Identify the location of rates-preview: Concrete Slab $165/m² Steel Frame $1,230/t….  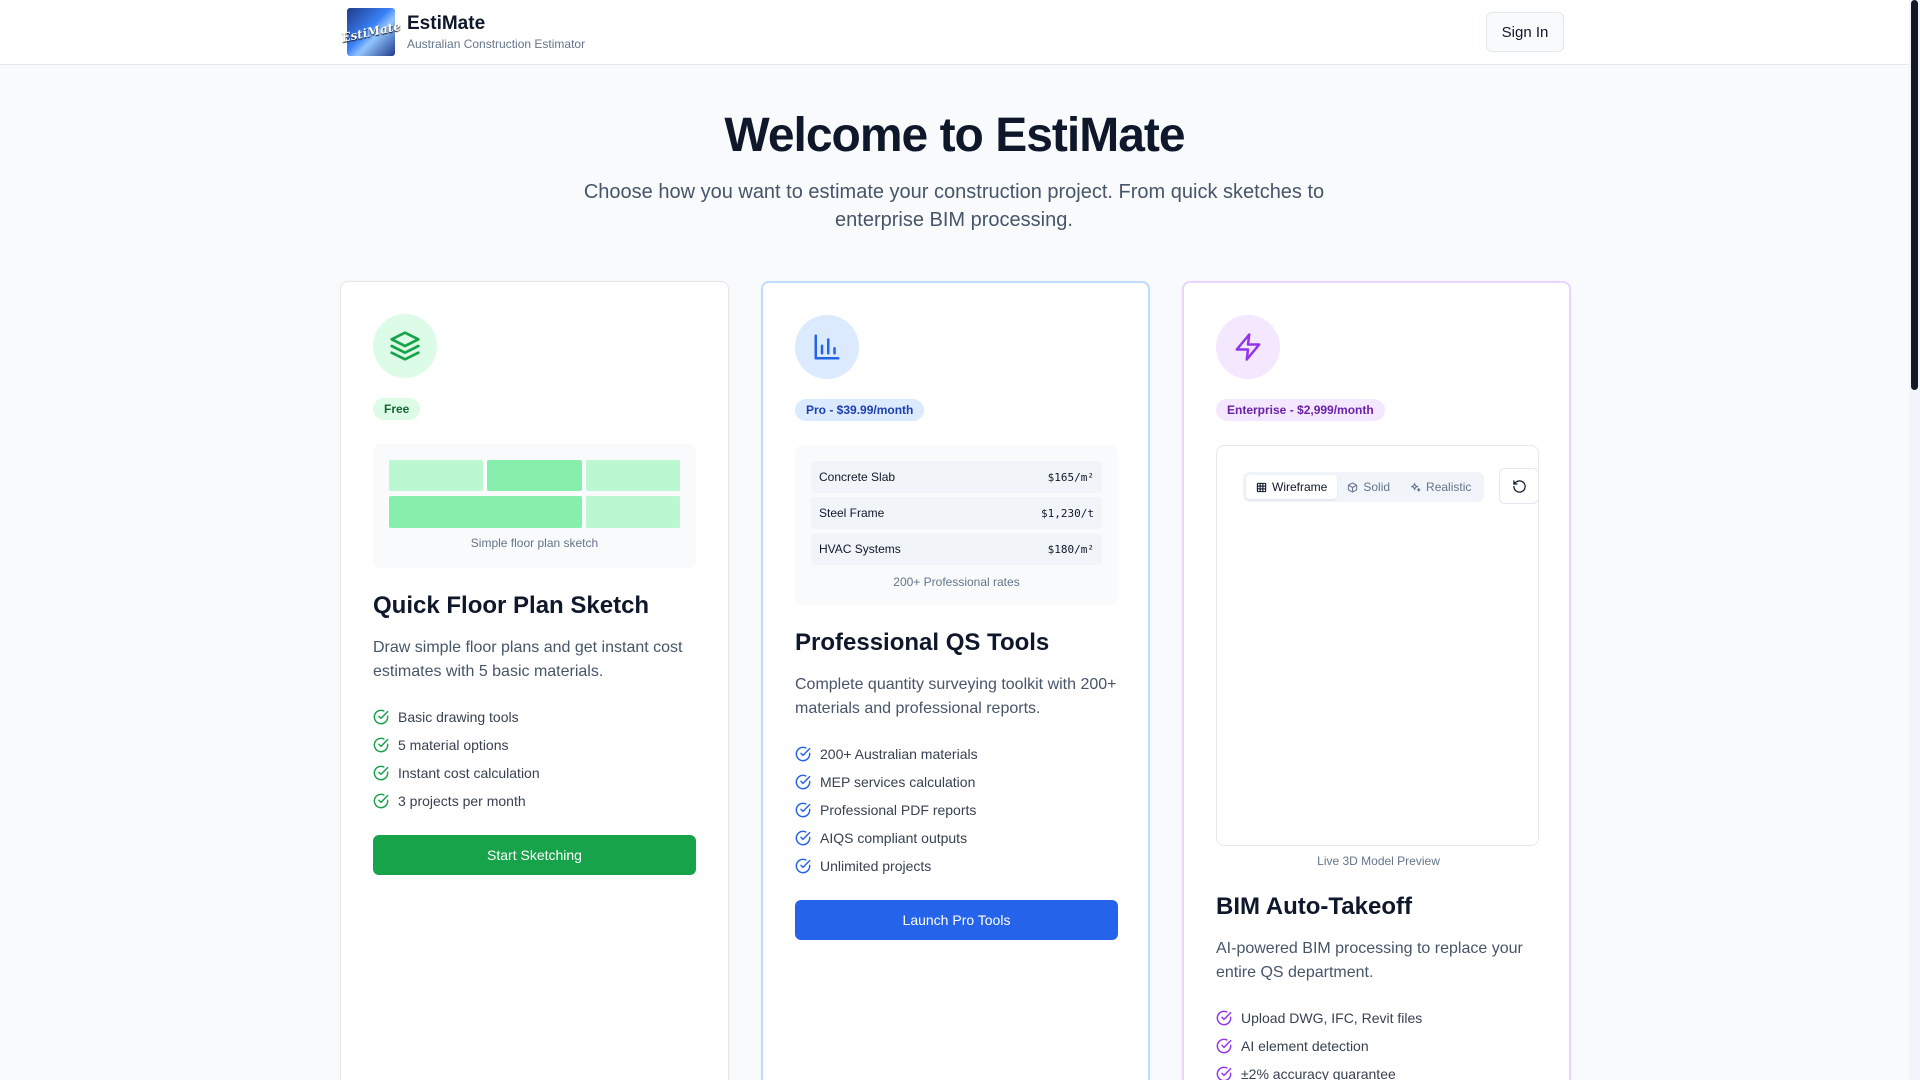
(956, 525).